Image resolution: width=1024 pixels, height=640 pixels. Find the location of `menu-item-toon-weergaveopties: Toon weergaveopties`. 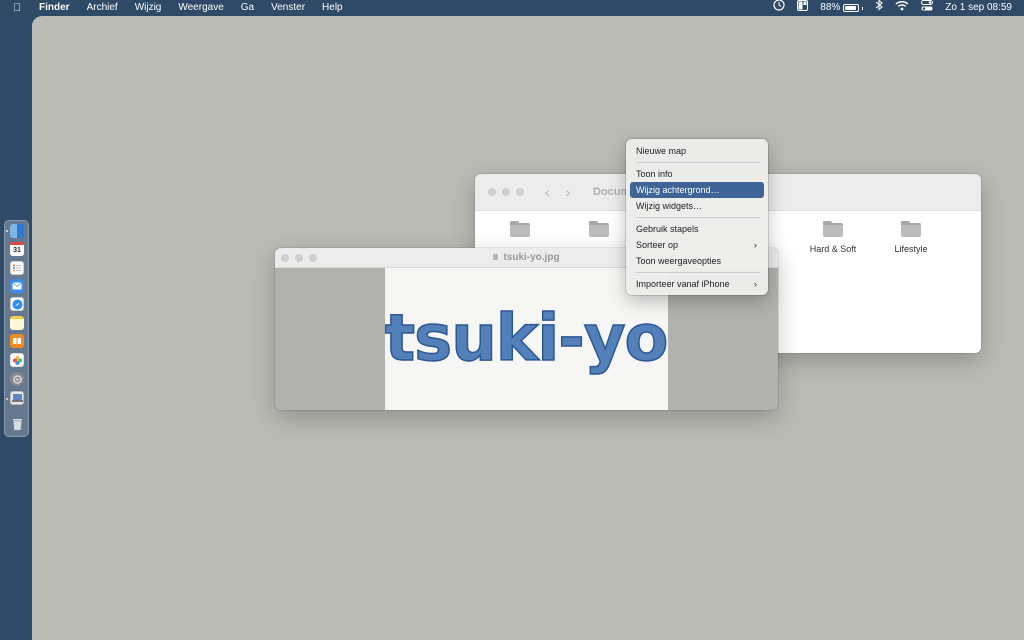

menu-item-toon-weergaveopties: Toon weergaveopties is located at coordinates (697, 261).